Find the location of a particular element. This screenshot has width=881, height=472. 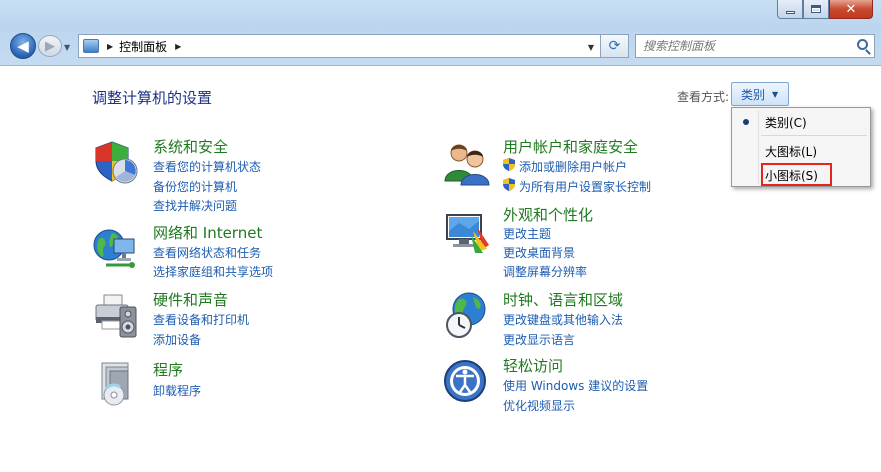

forward-button: ▶ is located at coordinates (50, 46).